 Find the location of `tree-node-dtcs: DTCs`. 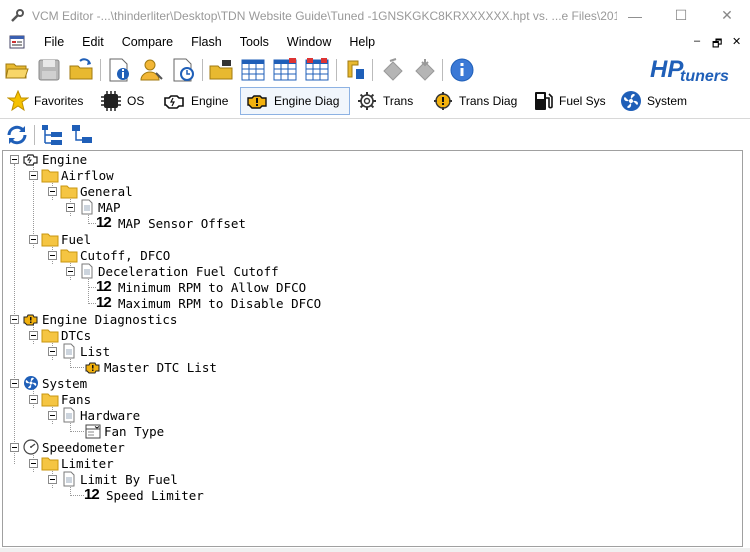

tree-node-dtcs: DTCs is located at coordinates (66, 335).